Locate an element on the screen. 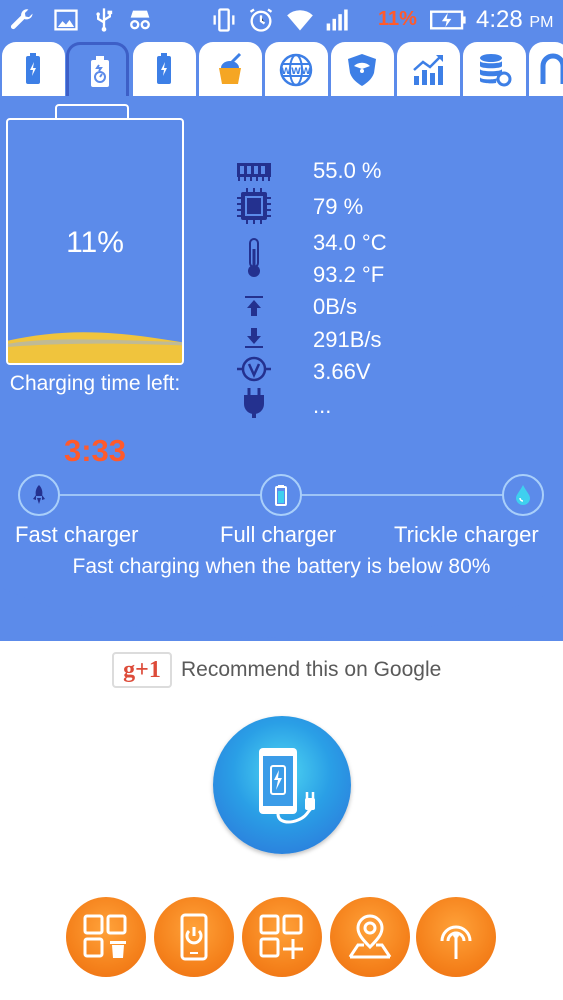 The image size is (563, 1000). chart-icon is located at coordinates (428, 70).